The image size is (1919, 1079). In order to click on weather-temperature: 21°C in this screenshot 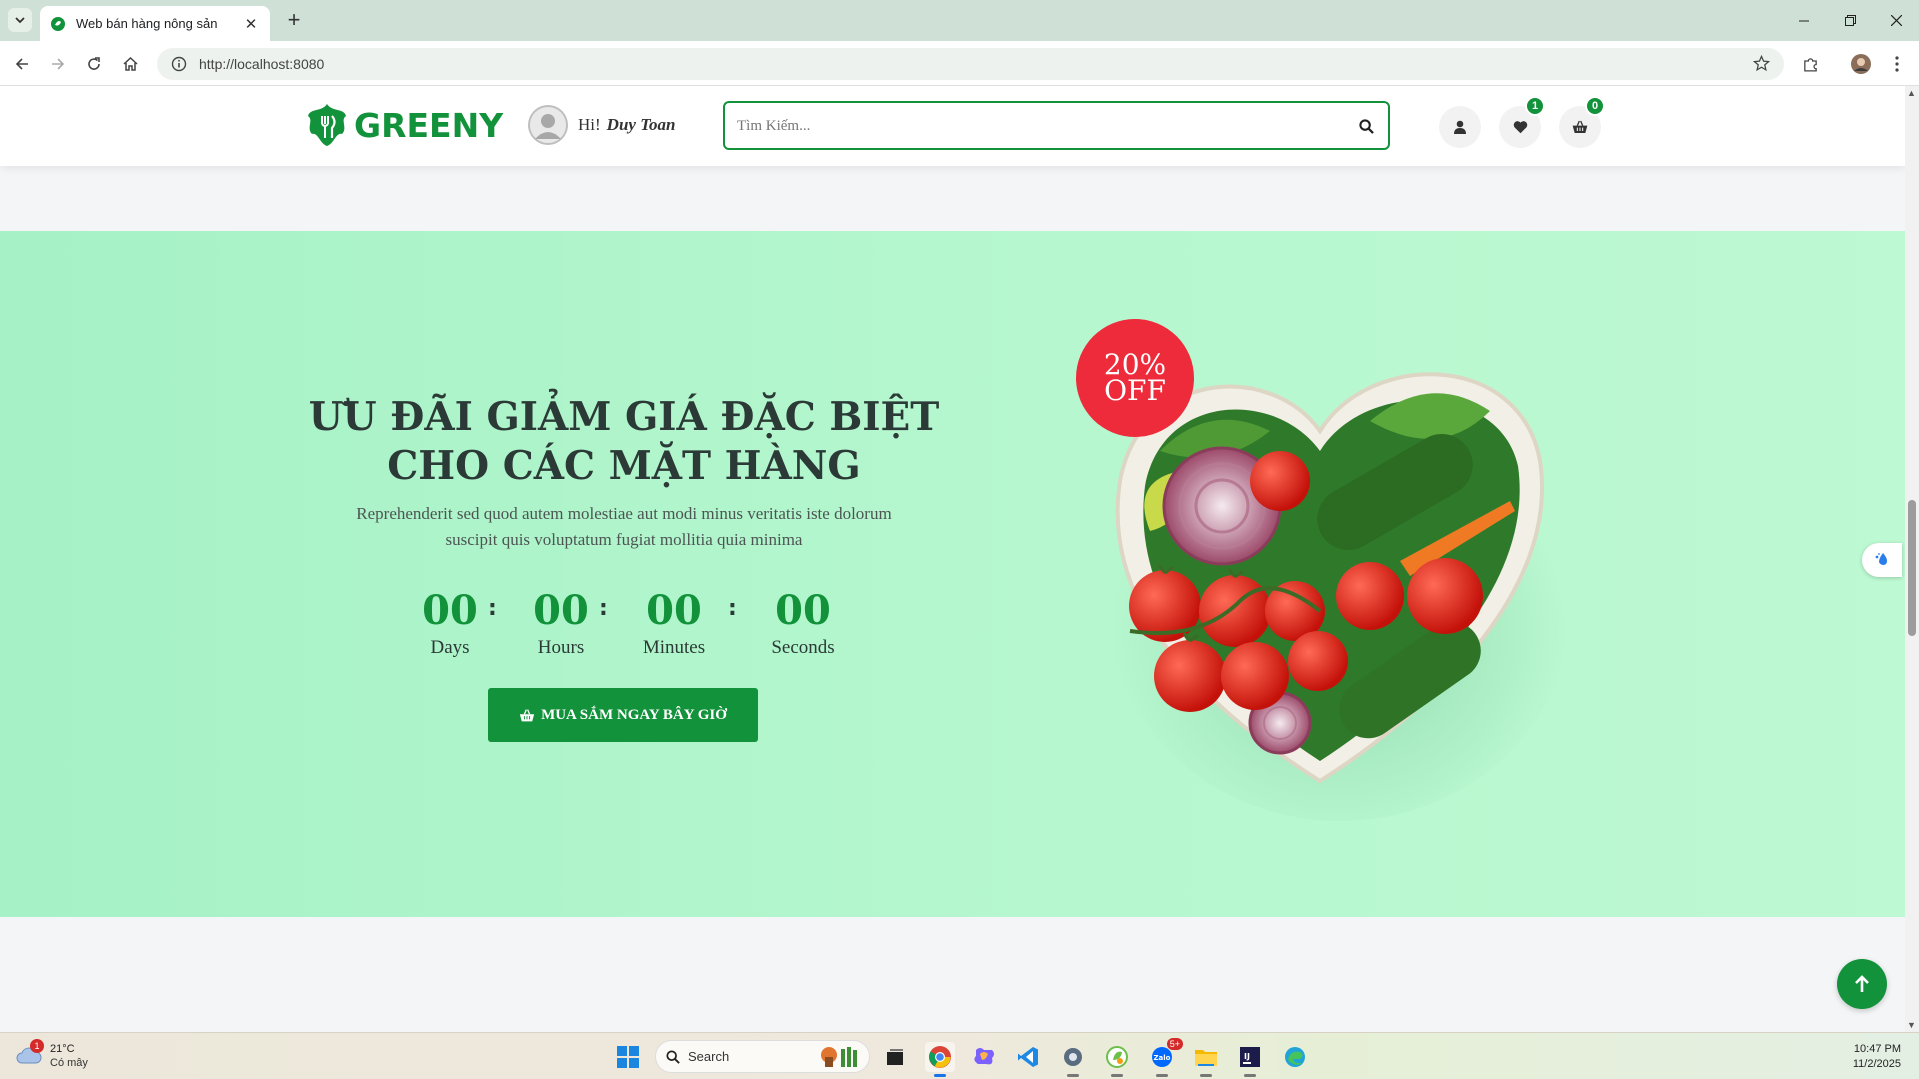, I will do `click(62, 1049)`.